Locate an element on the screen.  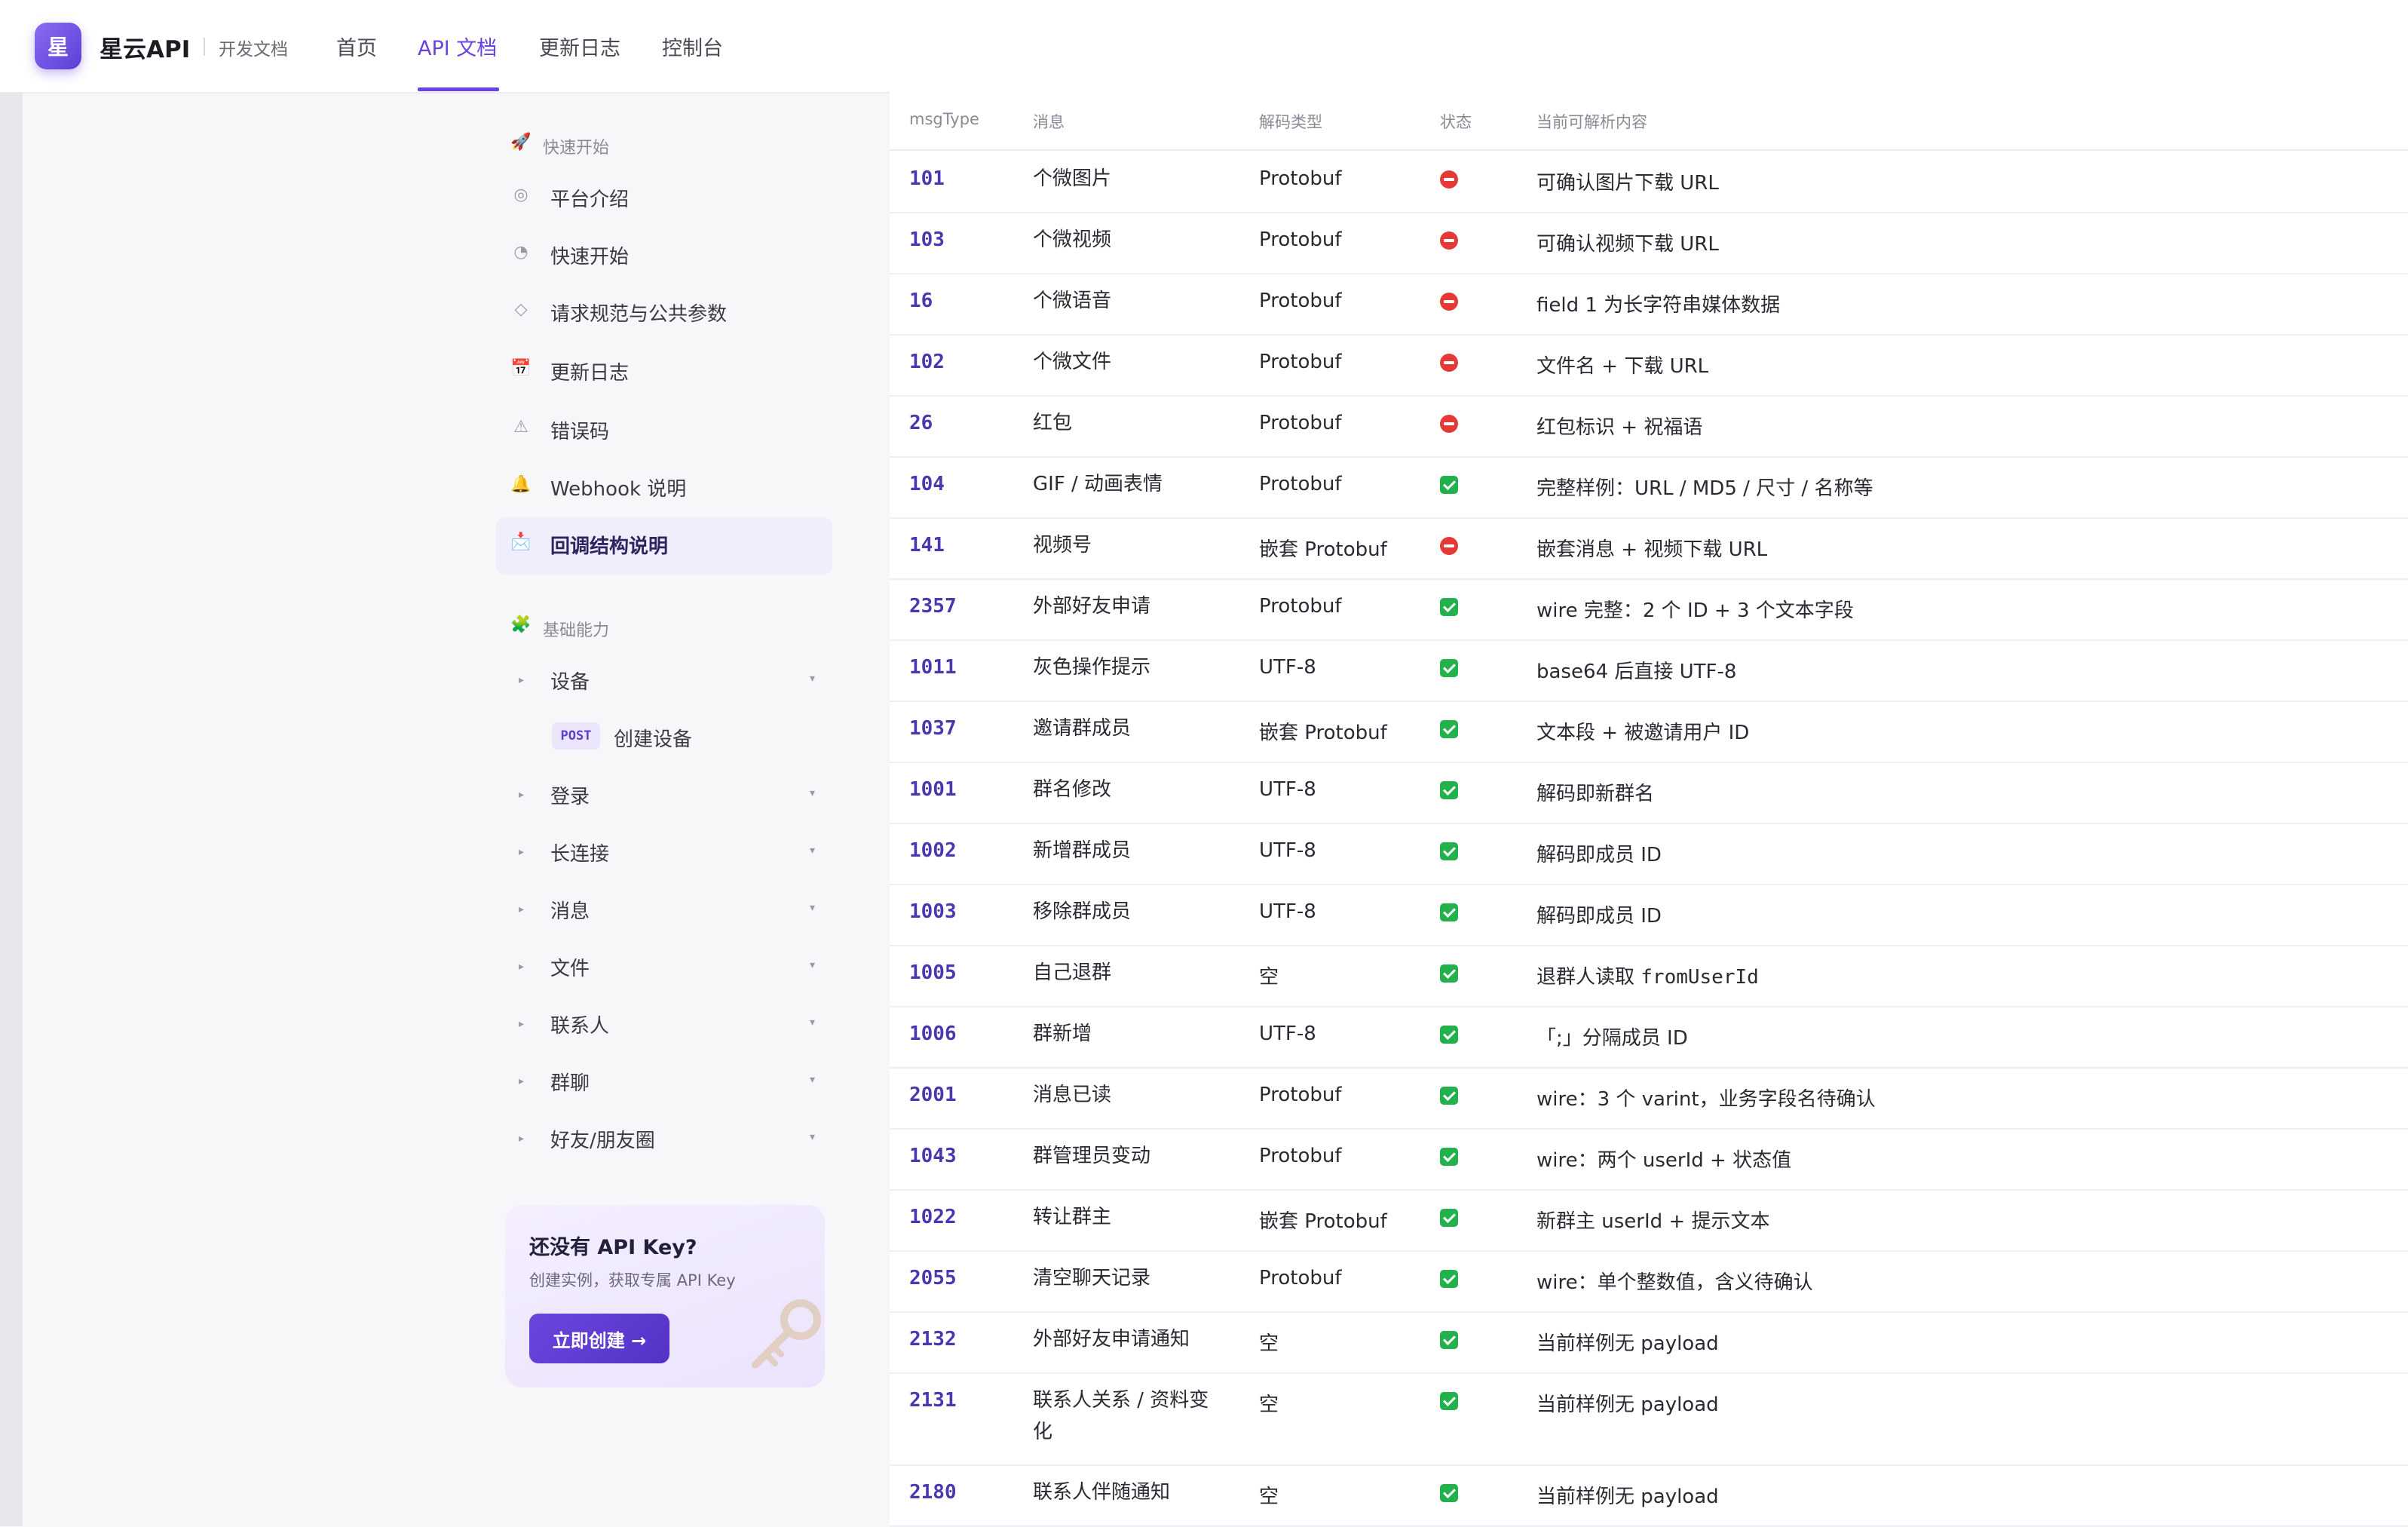
api-key-card-subtitle: 创建实例，获取专属 API Key is located at coordinates (632, 1280).